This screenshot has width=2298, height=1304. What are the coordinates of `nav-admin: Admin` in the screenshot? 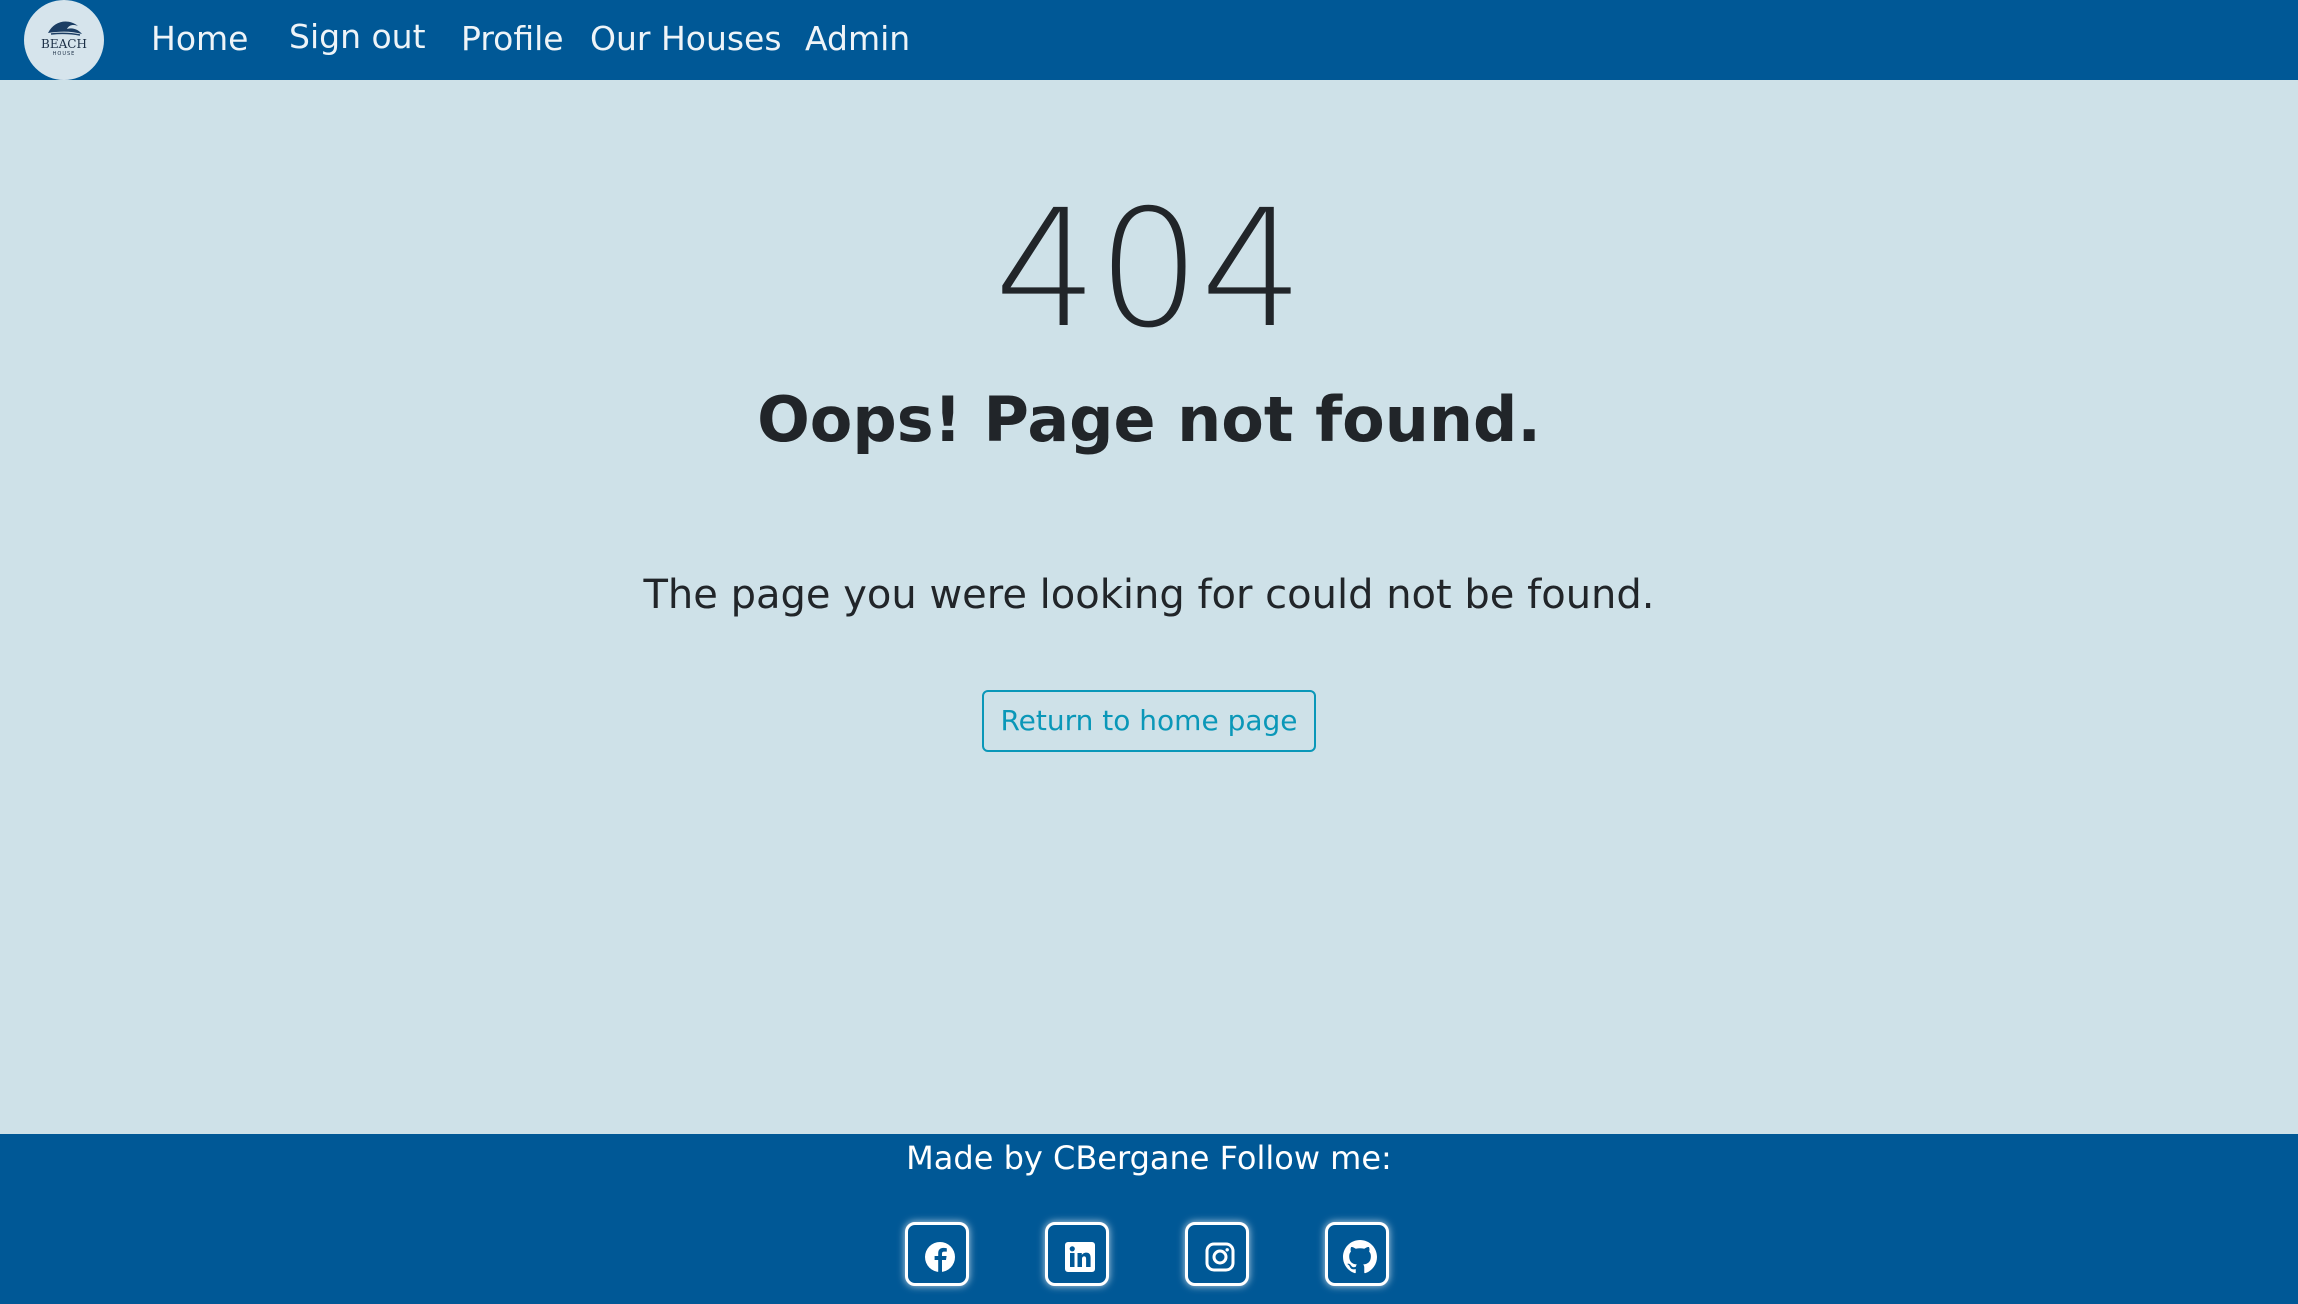 It's located at (857, 39).